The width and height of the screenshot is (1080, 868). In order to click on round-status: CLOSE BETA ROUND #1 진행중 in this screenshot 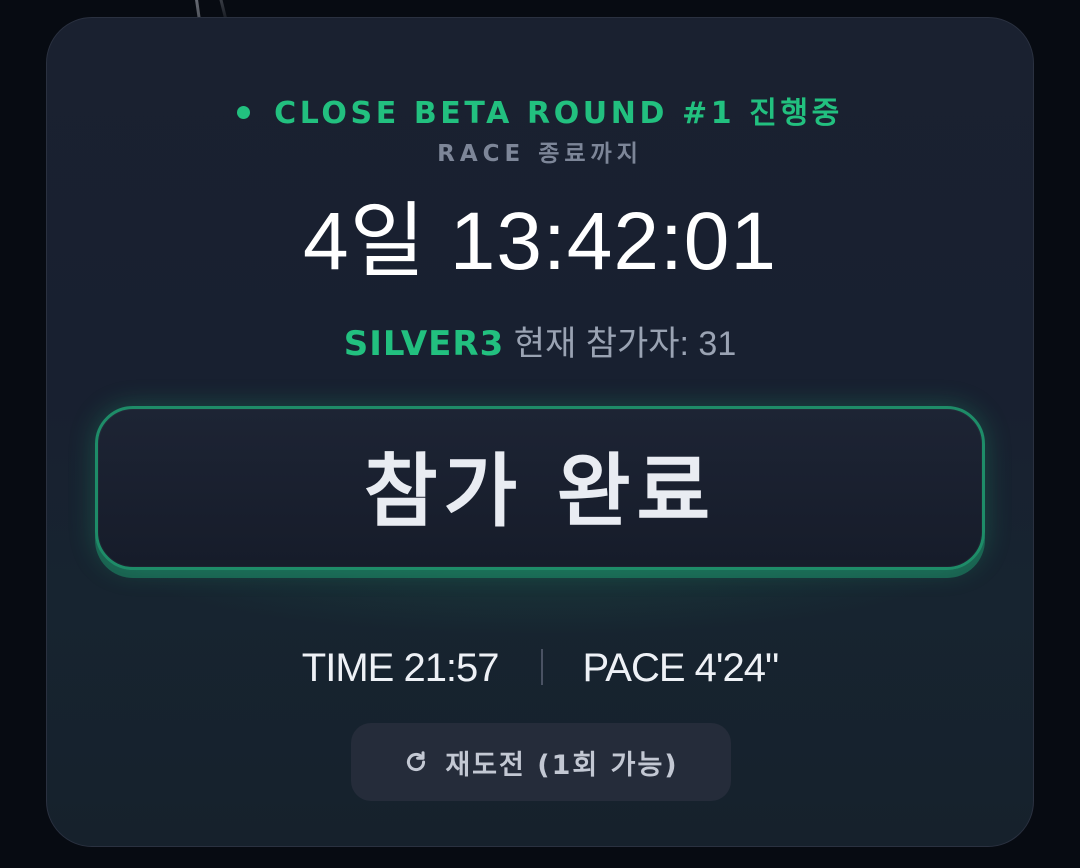, I will do `click(540, 110)`.